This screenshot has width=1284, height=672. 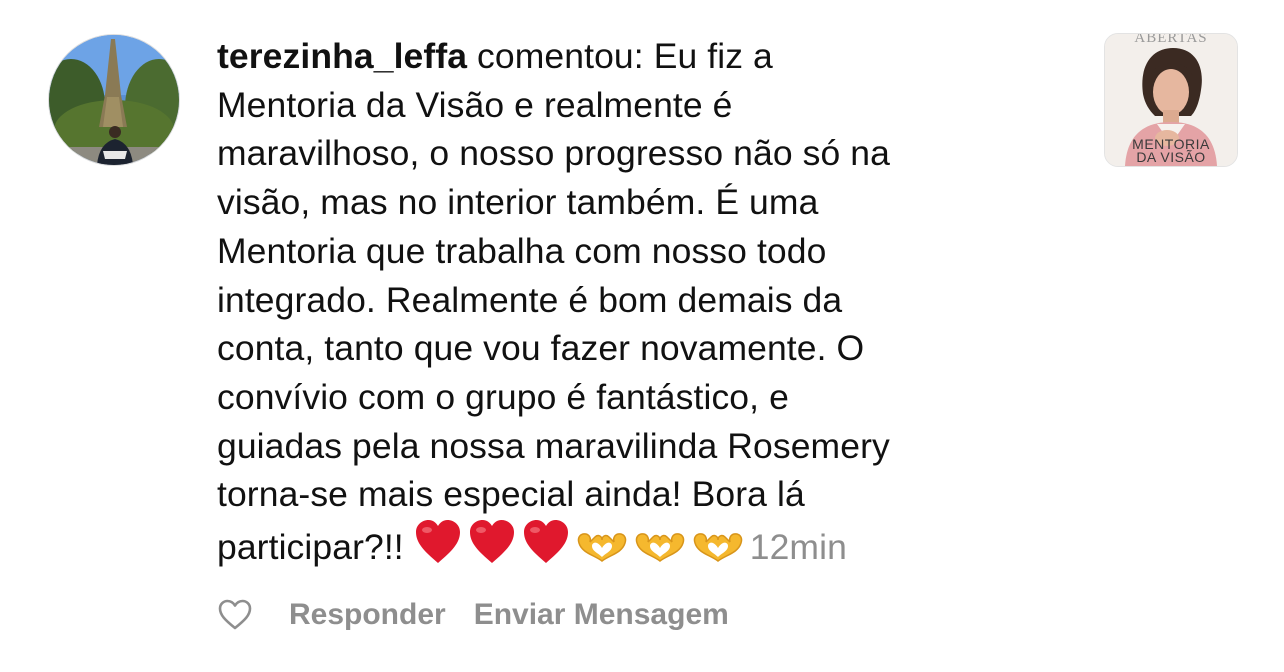 I want to click on comment-username: terezinha_leffa, so click(x=342, y=56).